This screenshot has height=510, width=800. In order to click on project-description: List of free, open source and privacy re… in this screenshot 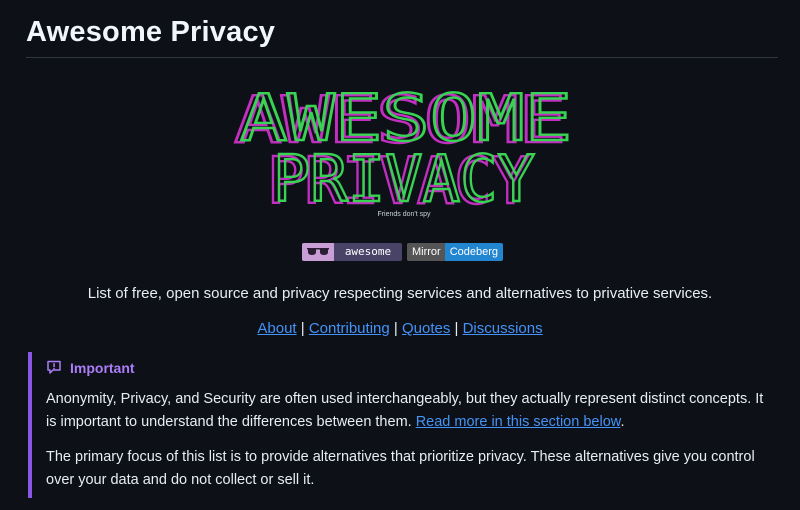, I will do `click(400, 293)`.